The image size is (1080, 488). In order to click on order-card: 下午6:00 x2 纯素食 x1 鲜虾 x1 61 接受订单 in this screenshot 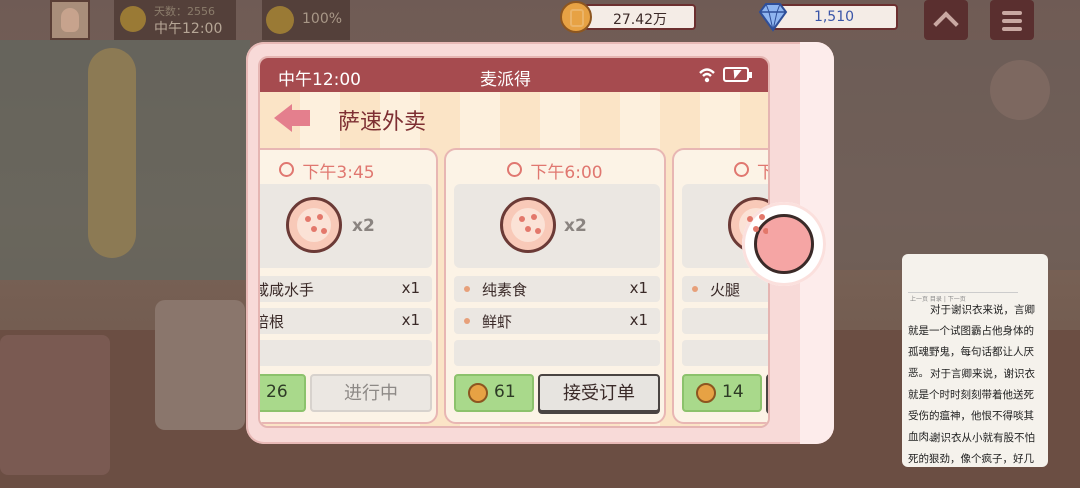, I will do `click(555, 286)`.